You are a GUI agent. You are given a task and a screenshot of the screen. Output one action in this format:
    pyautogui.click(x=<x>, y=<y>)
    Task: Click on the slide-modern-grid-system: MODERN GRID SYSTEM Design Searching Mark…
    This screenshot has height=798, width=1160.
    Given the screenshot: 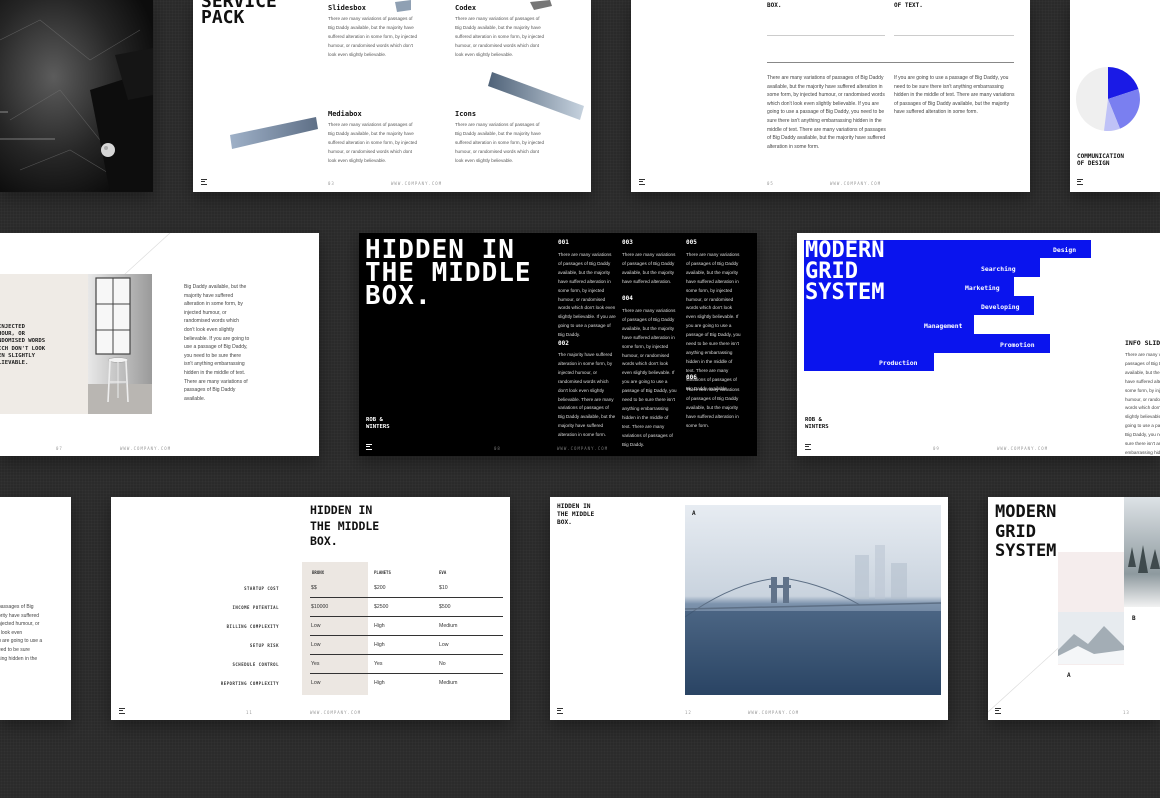 What is the action you would take?
    pyautogui.click(x=978, y=344)
    